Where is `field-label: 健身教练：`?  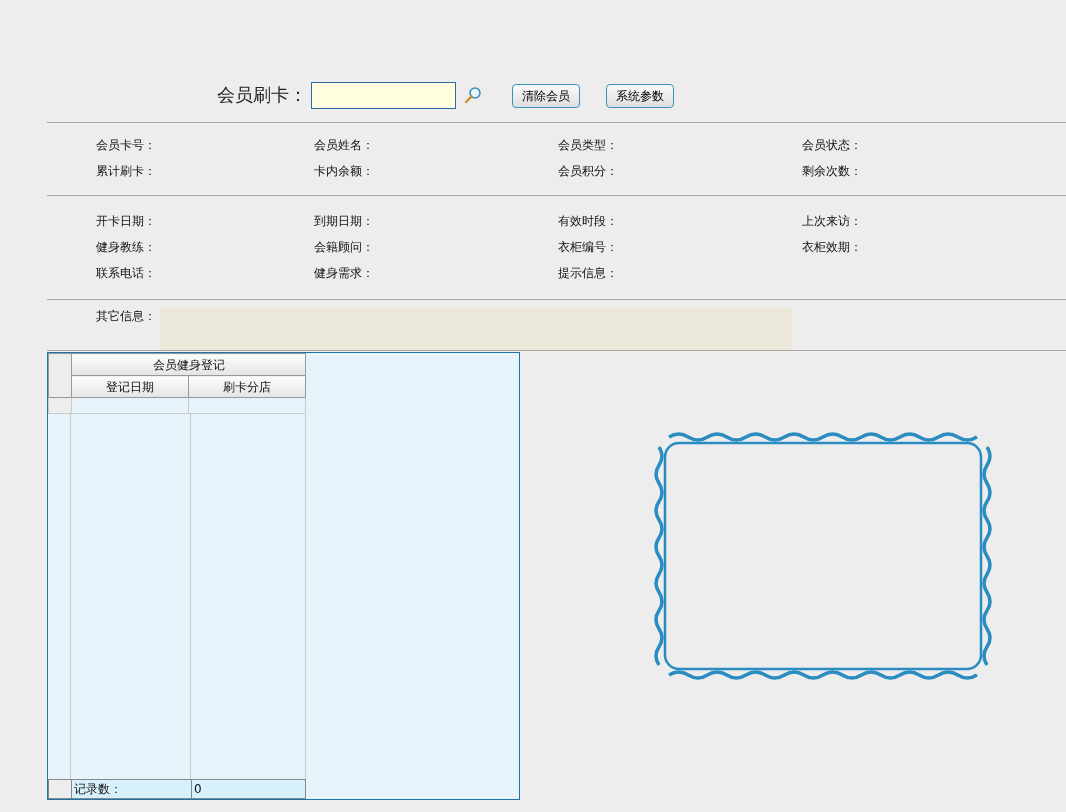
field-label: 健身教练： is located at coordinates (126, 247).